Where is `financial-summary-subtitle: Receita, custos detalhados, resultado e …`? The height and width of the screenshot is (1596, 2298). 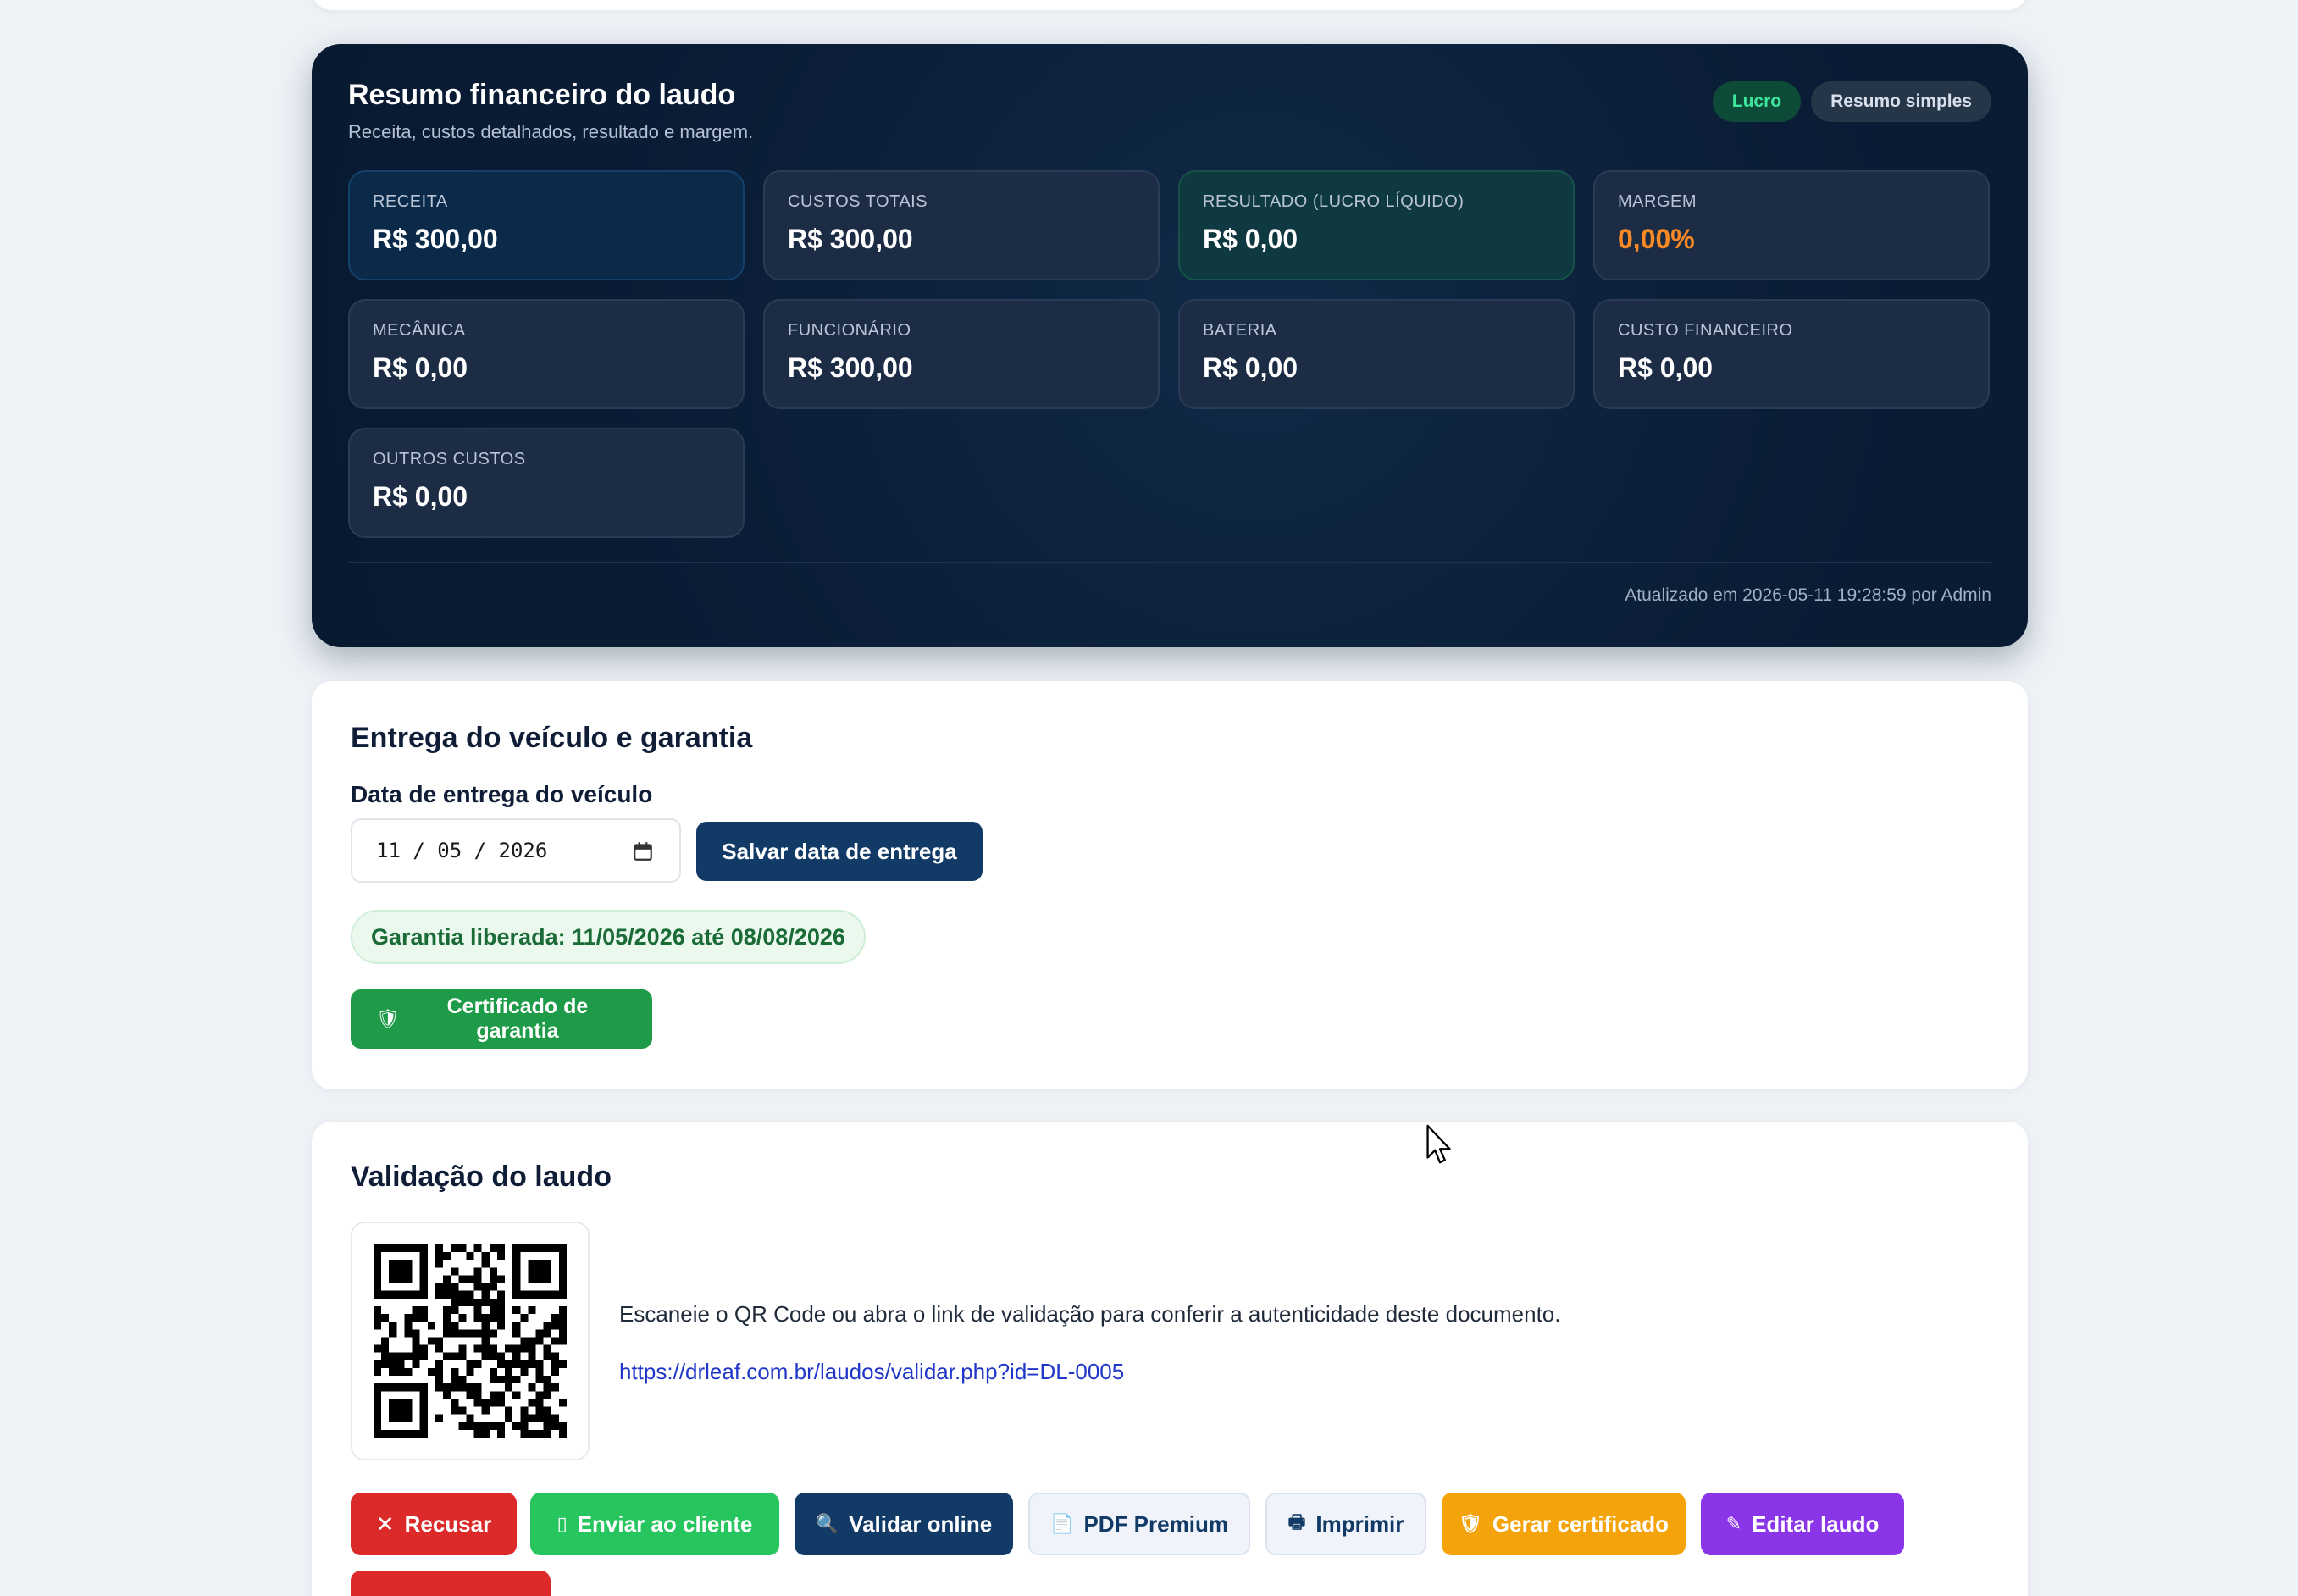
financial-summary-subtitle: Receita, custos detalhados, resultado e … is located at coordinates (551, 132).